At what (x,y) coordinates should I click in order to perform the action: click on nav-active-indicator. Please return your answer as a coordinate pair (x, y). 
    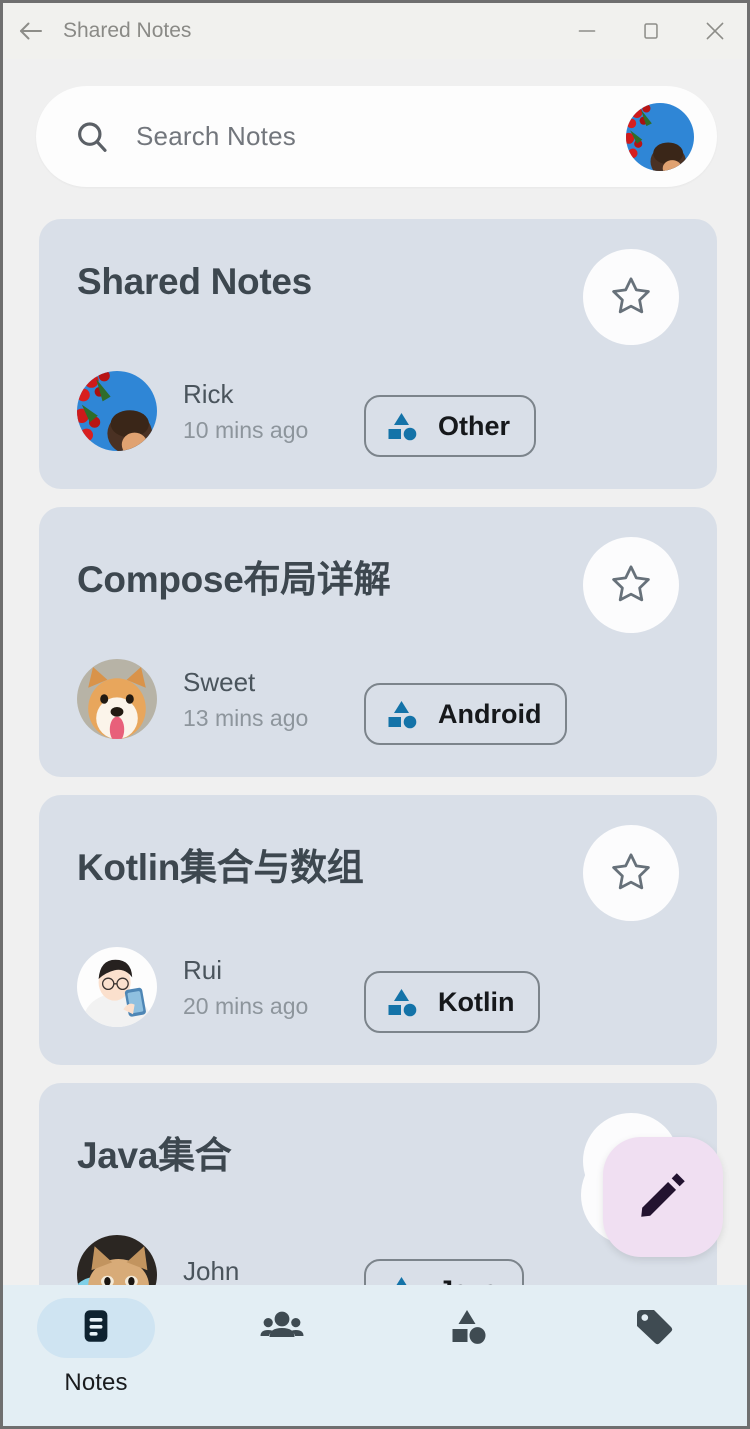
    Looking at the image, I should click on (96, 1328).